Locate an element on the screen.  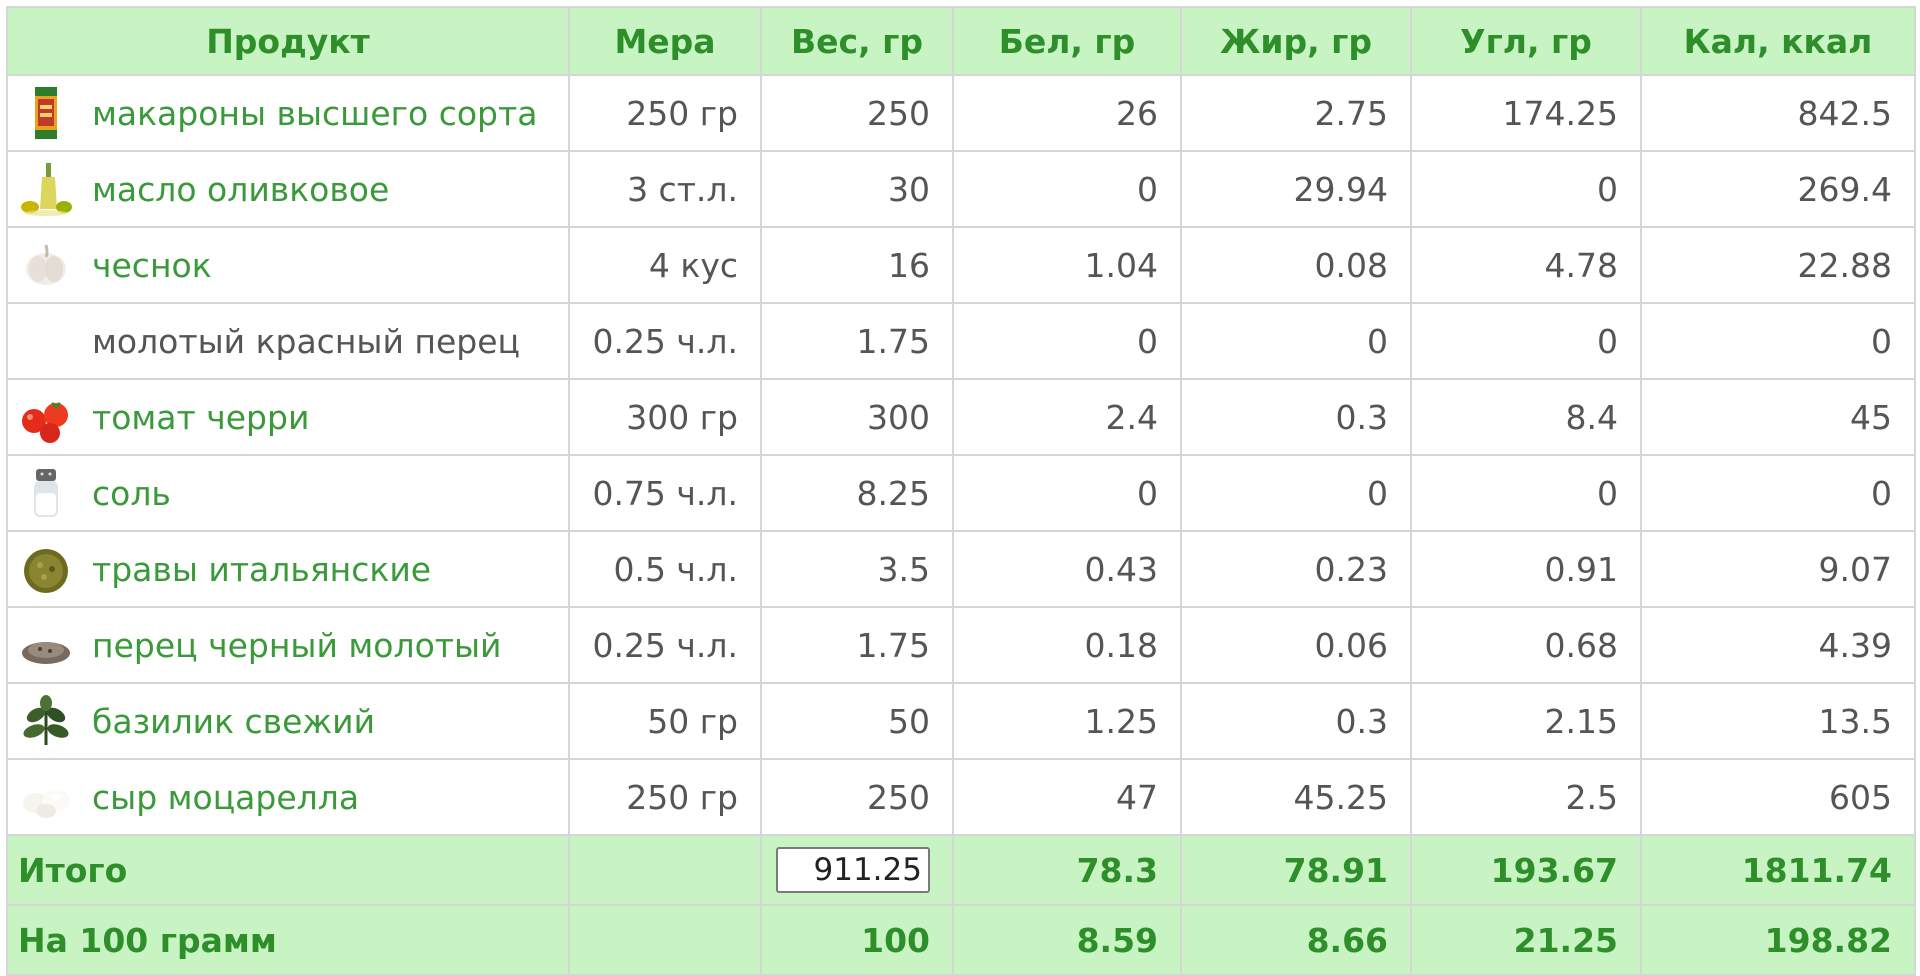
protein-cell: 0 is located at coordinates (1067, 341).